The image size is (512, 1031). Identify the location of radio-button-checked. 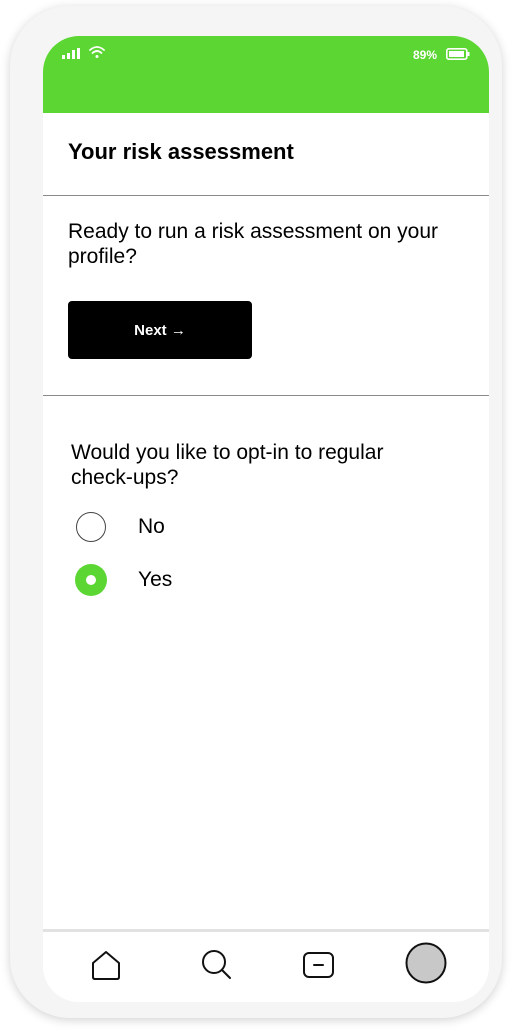
(91, 580).